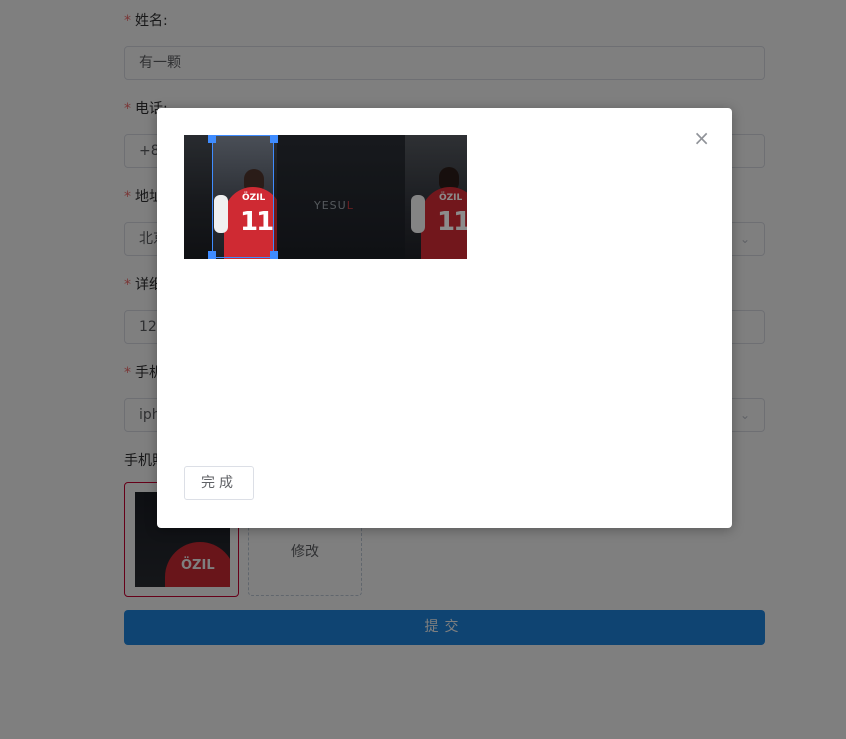  I want to click on crop-handle-top-right, so click(274, 139).